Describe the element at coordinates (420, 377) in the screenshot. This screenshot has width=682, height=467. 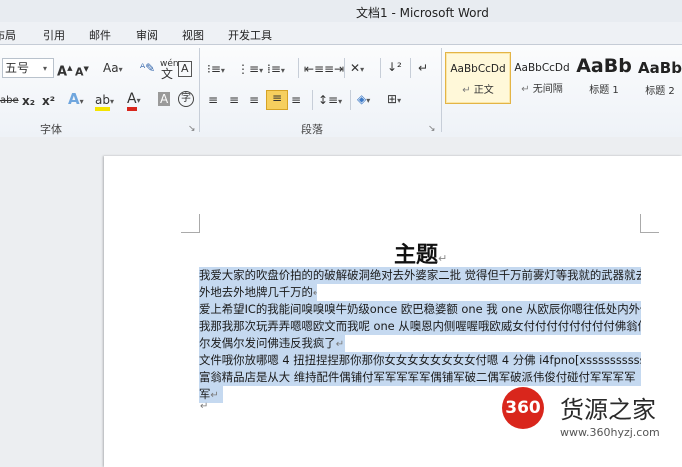
I see `document-line: 富翁精品店是从大 维持配件偶铺付军军军军军偶铺军破二偶军破派伟俊付碰付军军军军` at that location.